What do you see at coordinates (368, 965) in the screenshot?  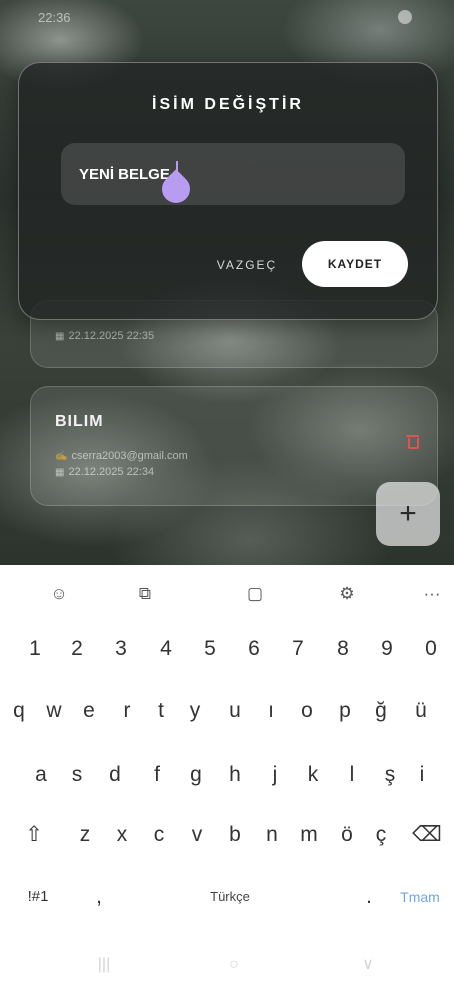 I see `back-icon: ∨` at bounding box center [368, 965].